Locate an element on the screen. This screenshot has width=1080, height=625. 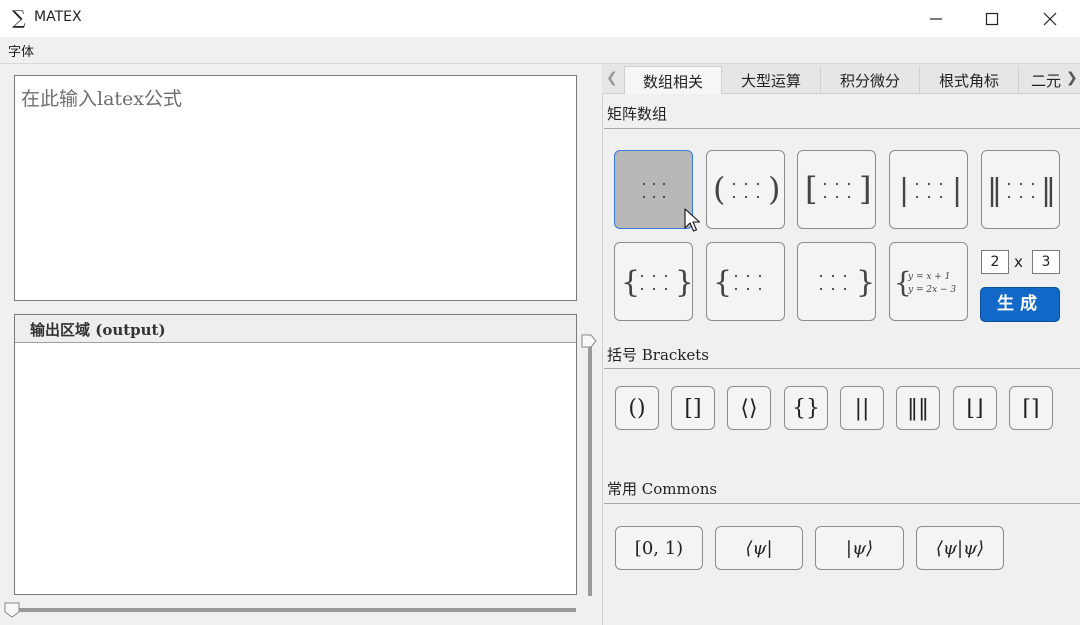
plain-matrix-icon is located at coordinates (653, 190).